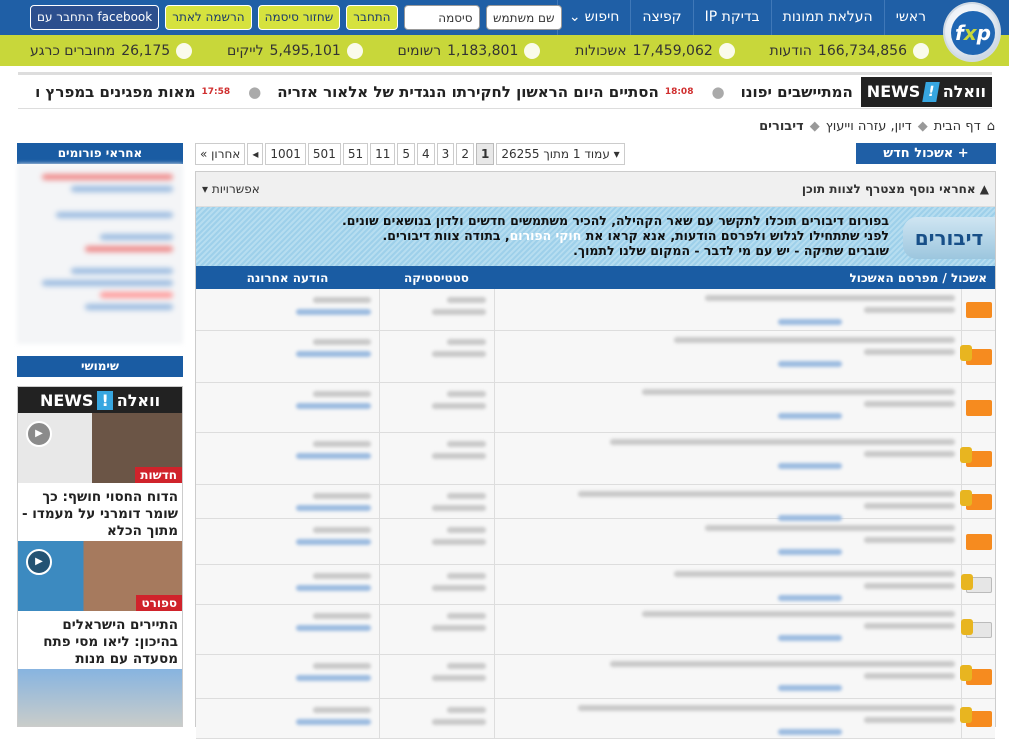  What do you see at coordinates (744, 278) in the screenshot?
I see `col-thread: אשכול / מפרסם האשכול` at bounding box center [744, 278].